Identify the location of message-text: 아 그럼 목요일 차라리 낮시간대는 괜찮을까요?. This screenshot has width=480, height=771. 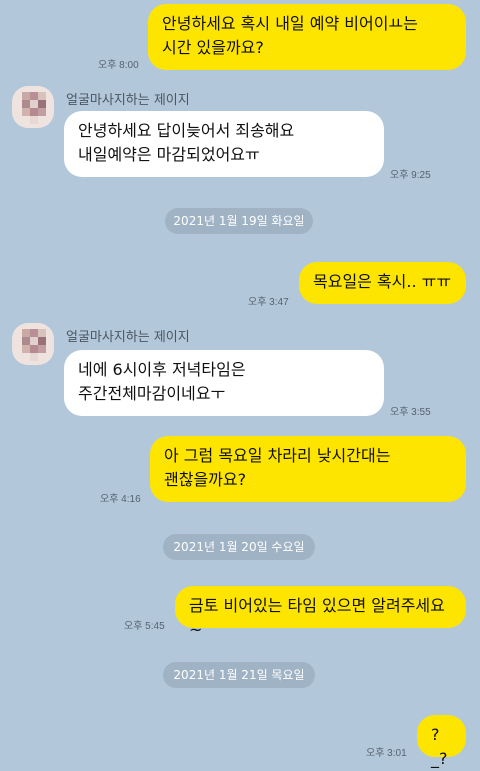
(277, 467).